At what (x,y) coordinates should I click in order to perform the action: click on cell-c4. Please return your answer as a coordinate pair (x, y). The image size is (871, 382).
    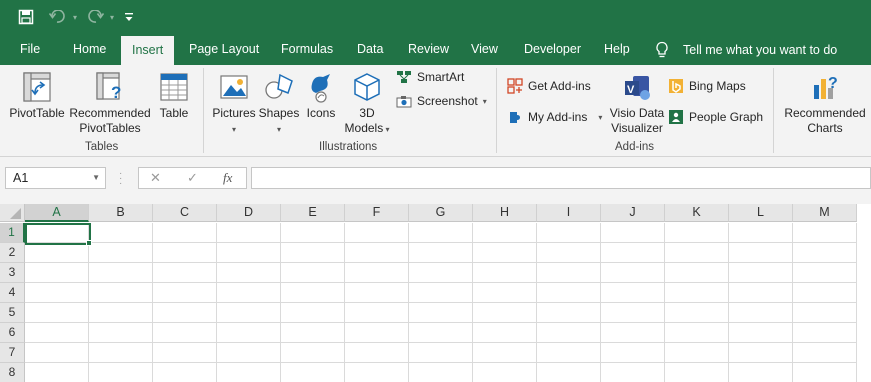
    Looking at the image, I should click on (185, 293).